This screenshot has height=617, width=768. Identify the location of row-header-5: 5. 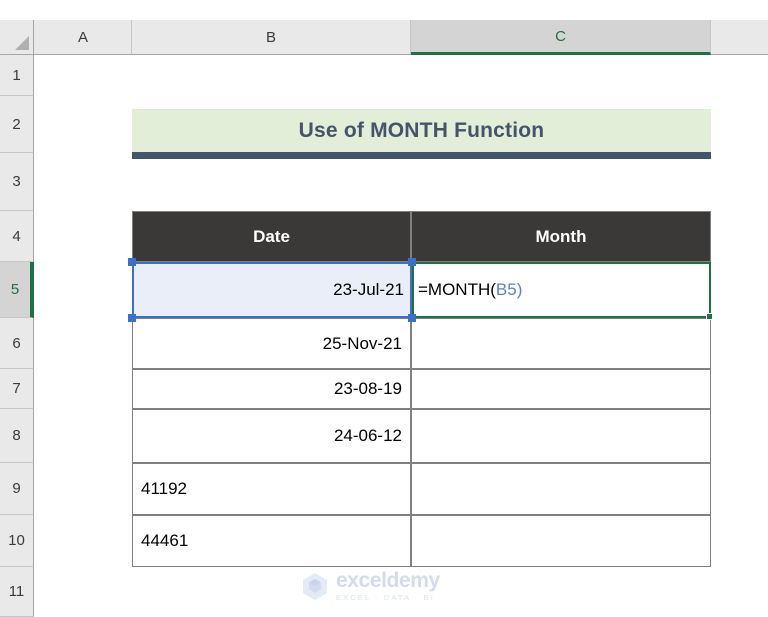
(17, 290).